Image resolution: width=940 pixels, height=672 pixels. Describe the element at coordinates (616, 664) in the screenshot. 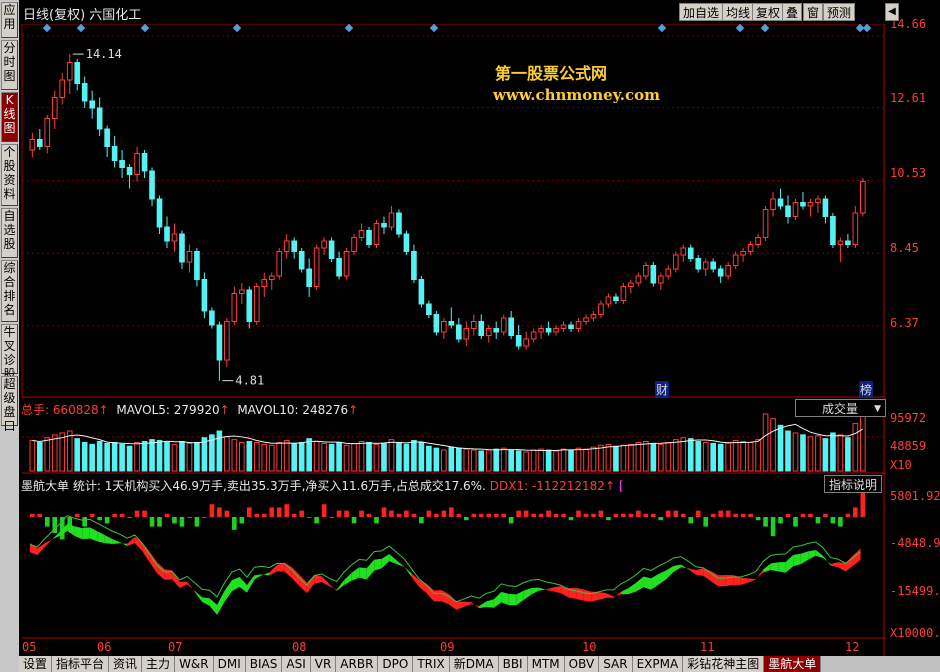

I see `indicator-tab-16: SAR` at that location.